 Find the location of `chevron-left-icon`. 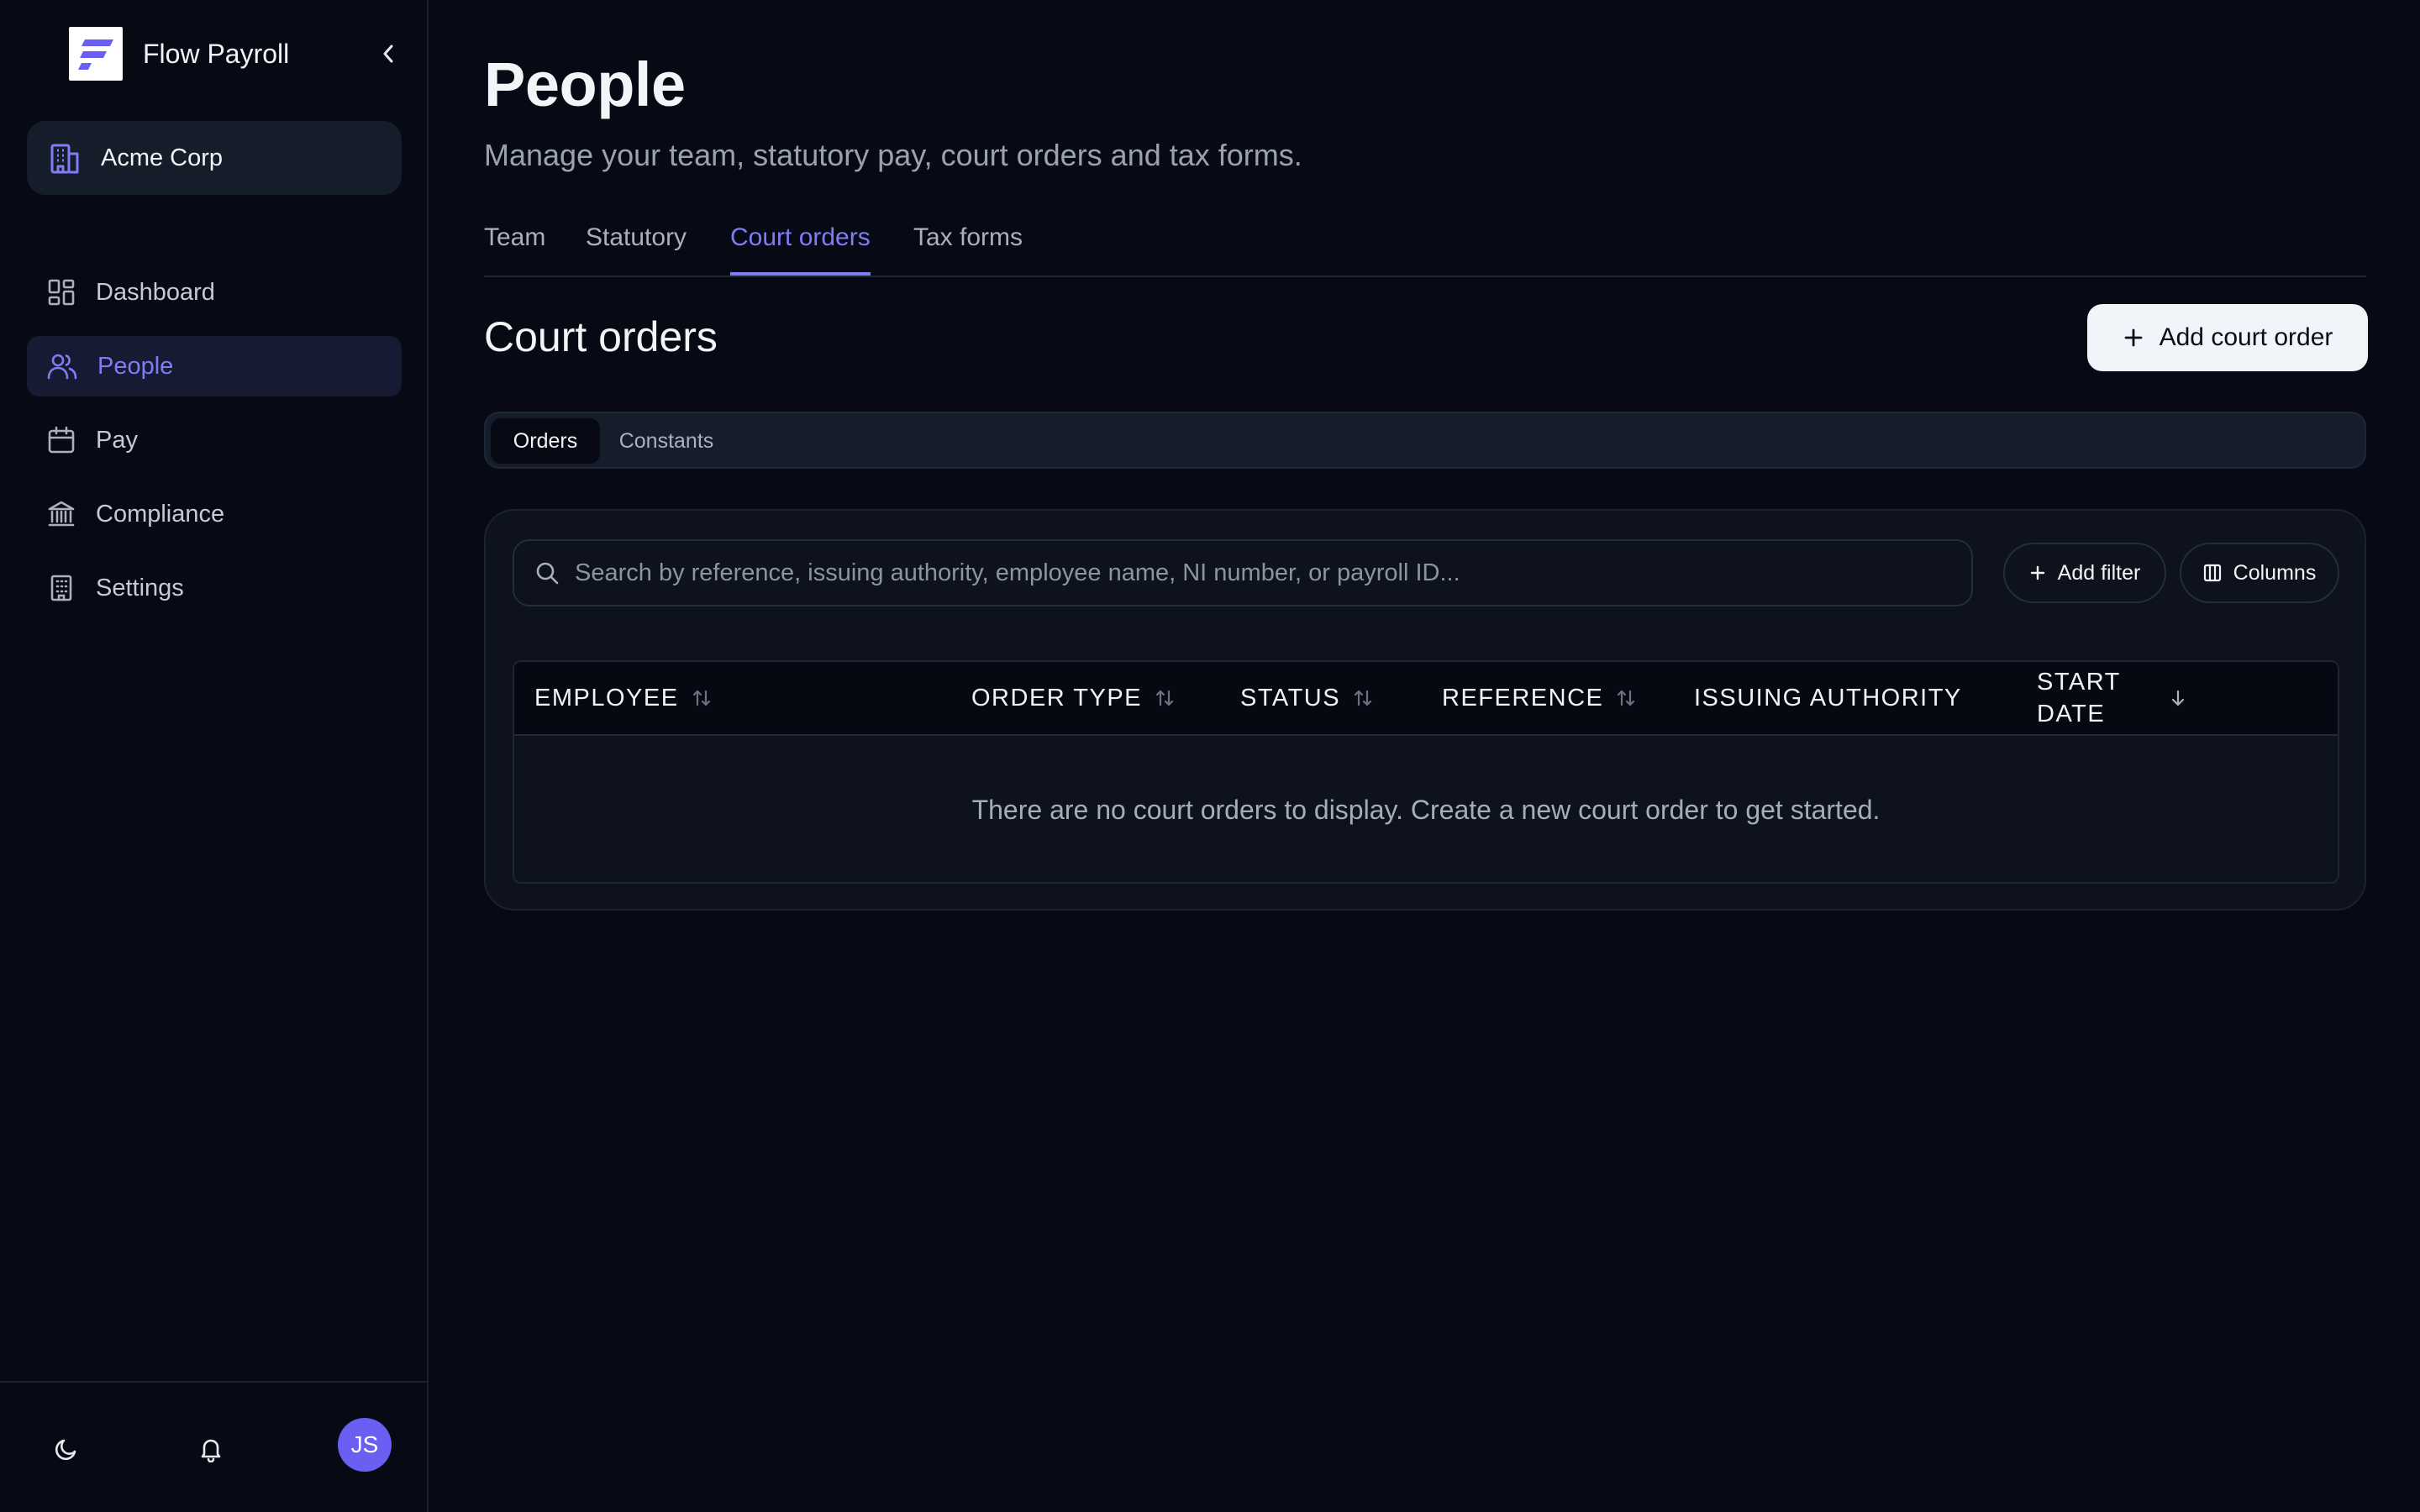

chevron-left-icon is located at coordinates (388, 54).